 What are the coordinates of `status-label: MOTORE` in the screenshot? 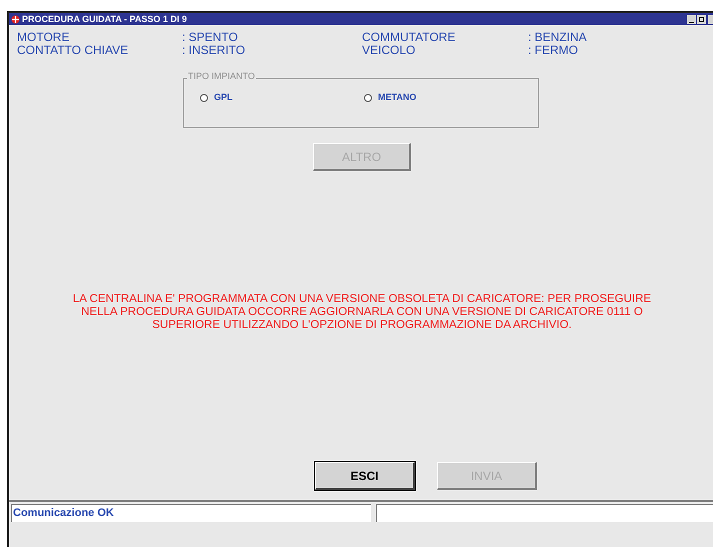 It's located at (43, 37).